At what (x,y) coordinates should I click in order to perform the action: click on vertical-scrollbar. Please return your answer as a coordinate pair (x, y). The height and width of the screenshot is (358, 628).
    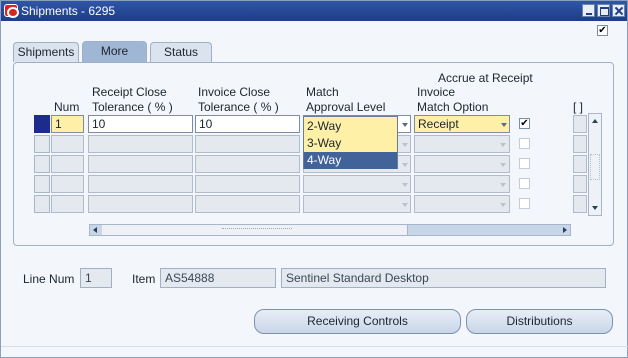
    Looking at the image, I should click on (595, 164).